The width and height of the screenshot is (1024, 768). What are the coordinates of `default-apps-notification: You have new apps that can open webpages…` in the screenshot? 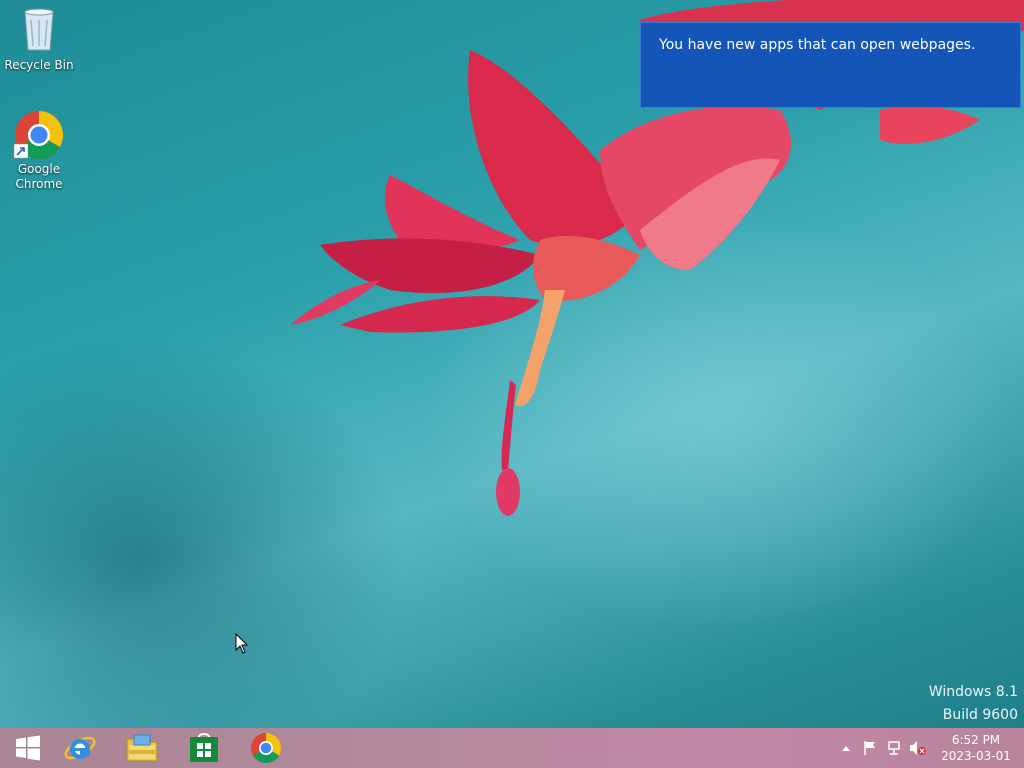 It's located at (830, 65).